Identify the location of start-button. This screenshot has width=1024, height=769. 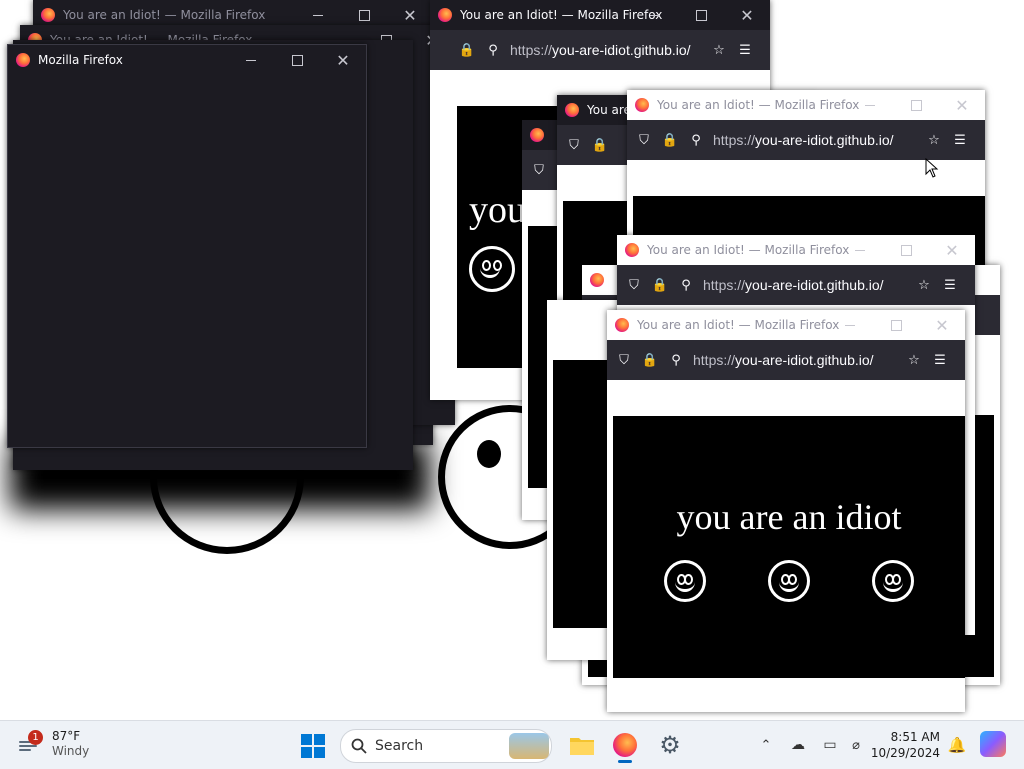
(313, 746).